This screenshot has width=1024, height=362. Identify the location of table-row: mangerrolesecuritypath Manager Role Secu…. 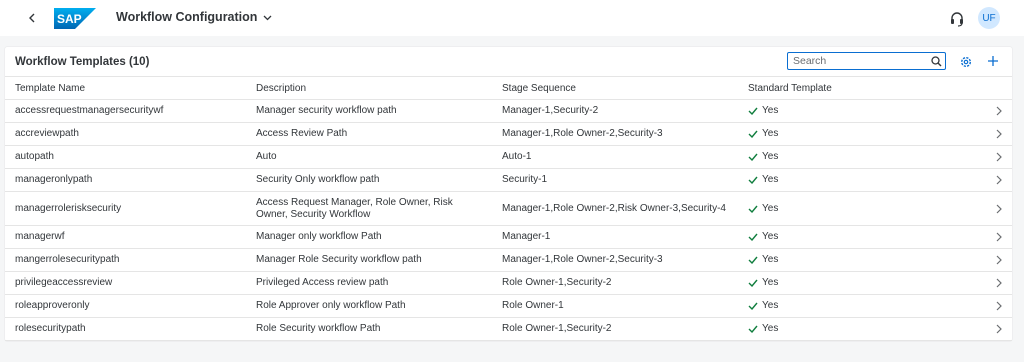
(508, 260).